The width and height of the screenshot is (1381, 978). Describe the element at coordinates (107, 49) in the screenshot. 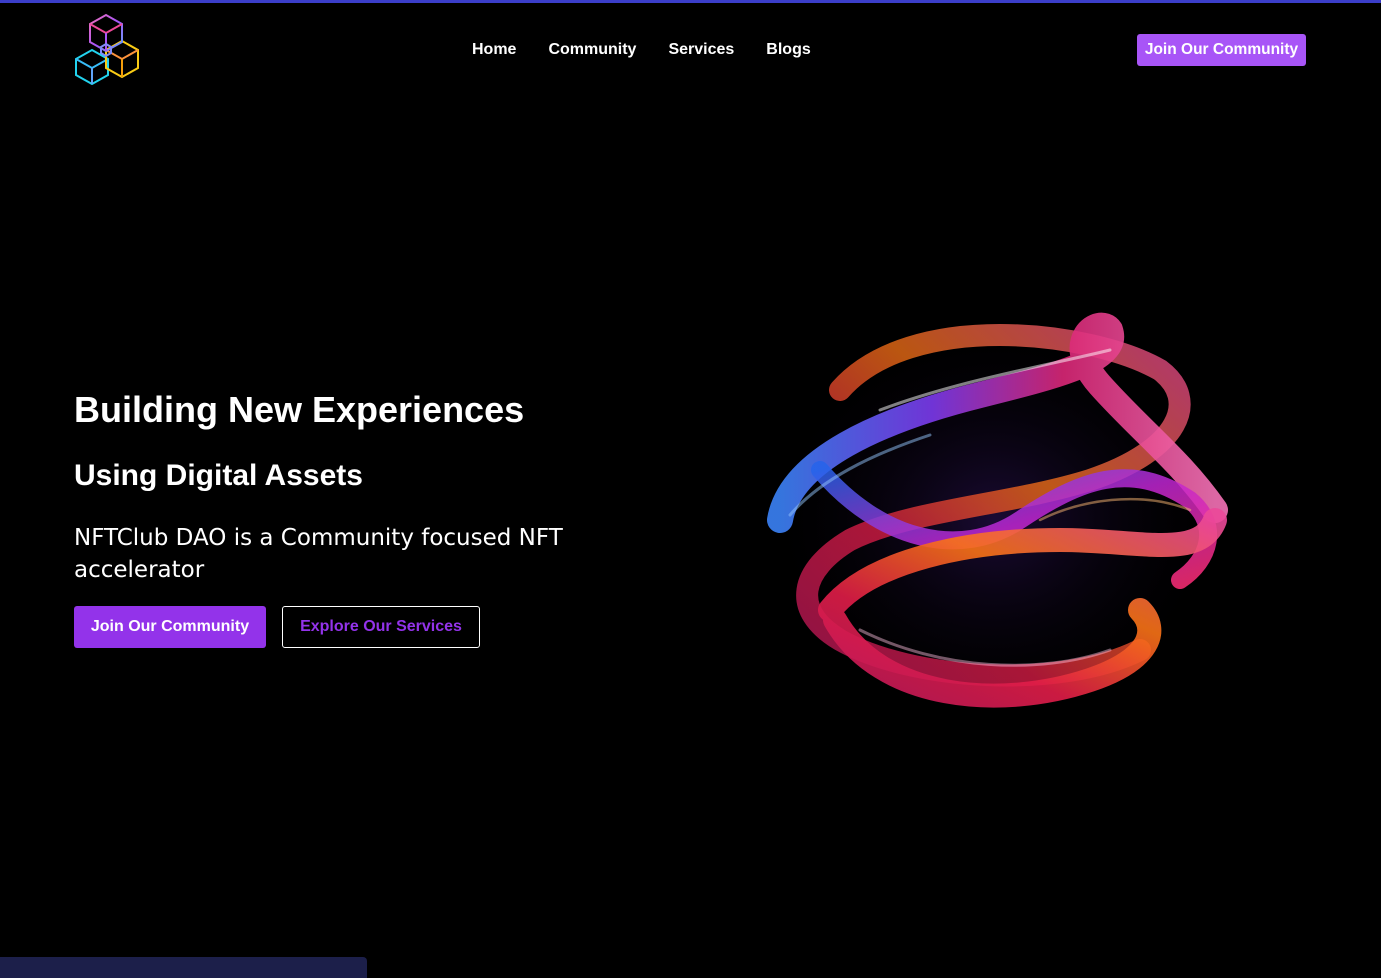

I see `site-logo-icon` at that location.